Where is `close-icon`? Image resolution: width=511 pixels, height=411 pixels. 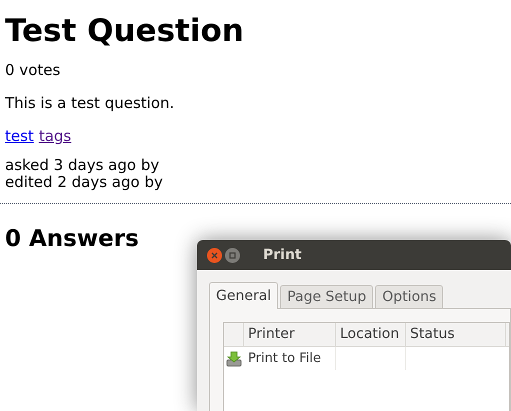
close-icon is located at coordinates (214, 255).